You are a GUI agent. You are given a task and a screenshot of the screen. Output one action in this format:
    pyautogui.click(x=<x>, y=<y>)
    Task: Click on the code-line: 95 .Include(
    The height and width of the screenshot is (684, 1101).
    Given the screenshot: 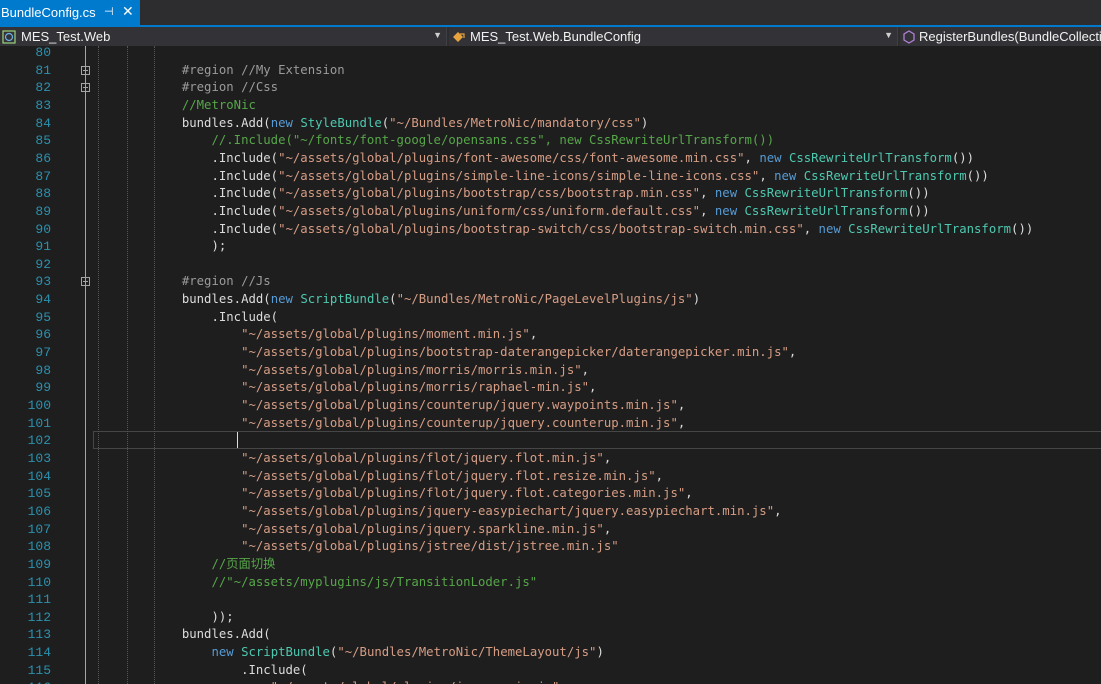 What is the action you would take?
    pyautogui.click(x=550, y=318)
    